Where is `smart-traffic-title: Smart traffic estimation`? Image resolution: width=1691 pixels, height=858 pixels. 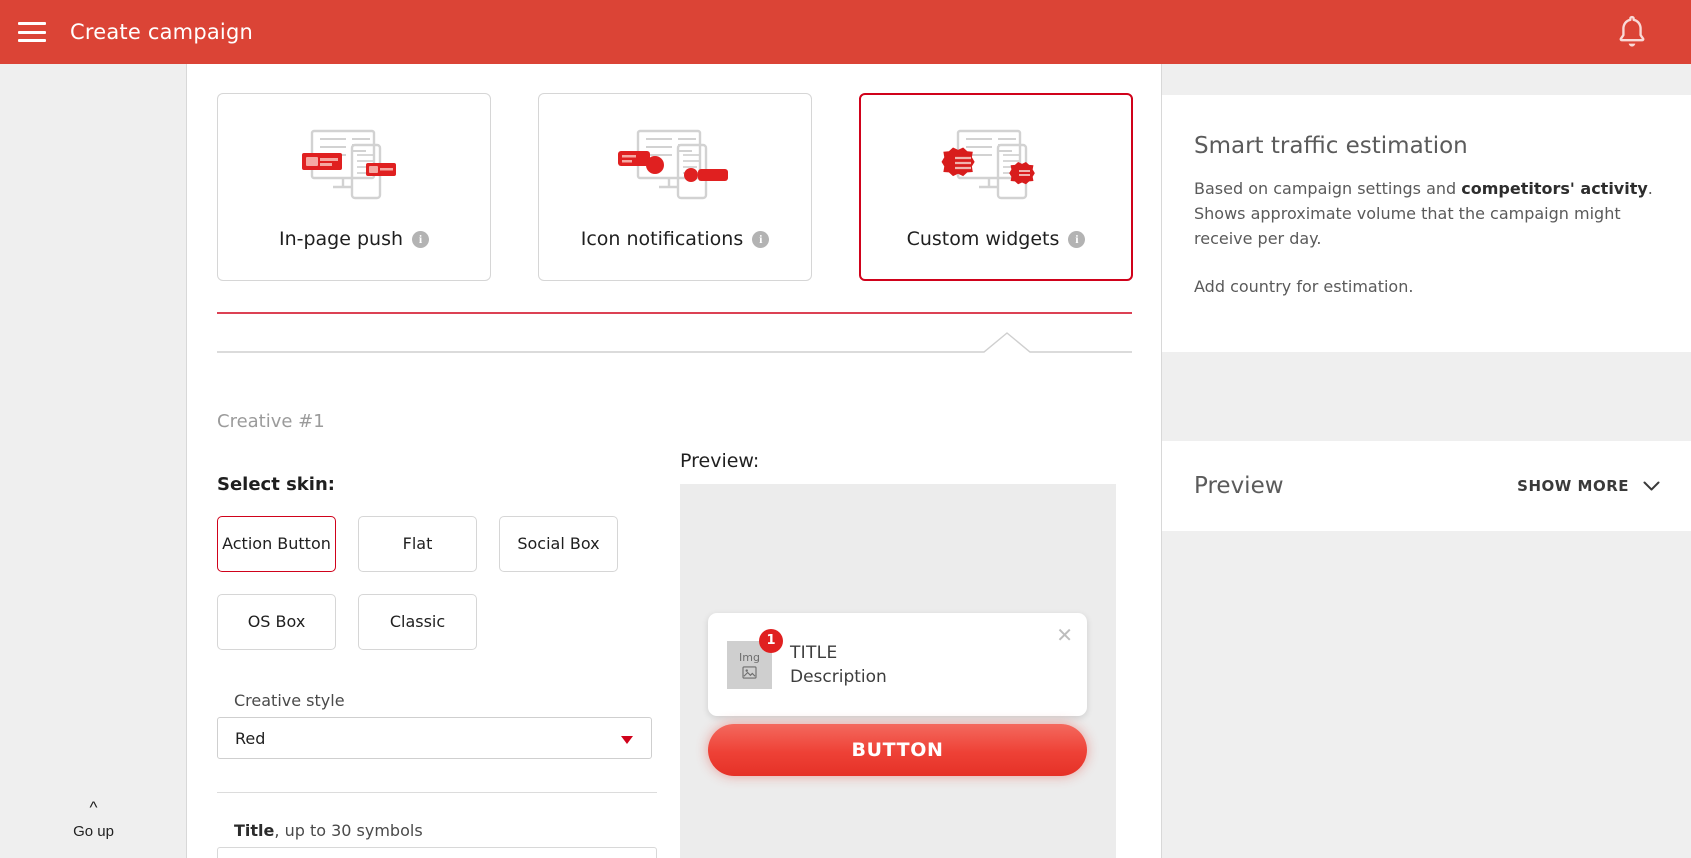 smart-traffic-title: Smart traffic estimation is located at coordinates (1331, 146).